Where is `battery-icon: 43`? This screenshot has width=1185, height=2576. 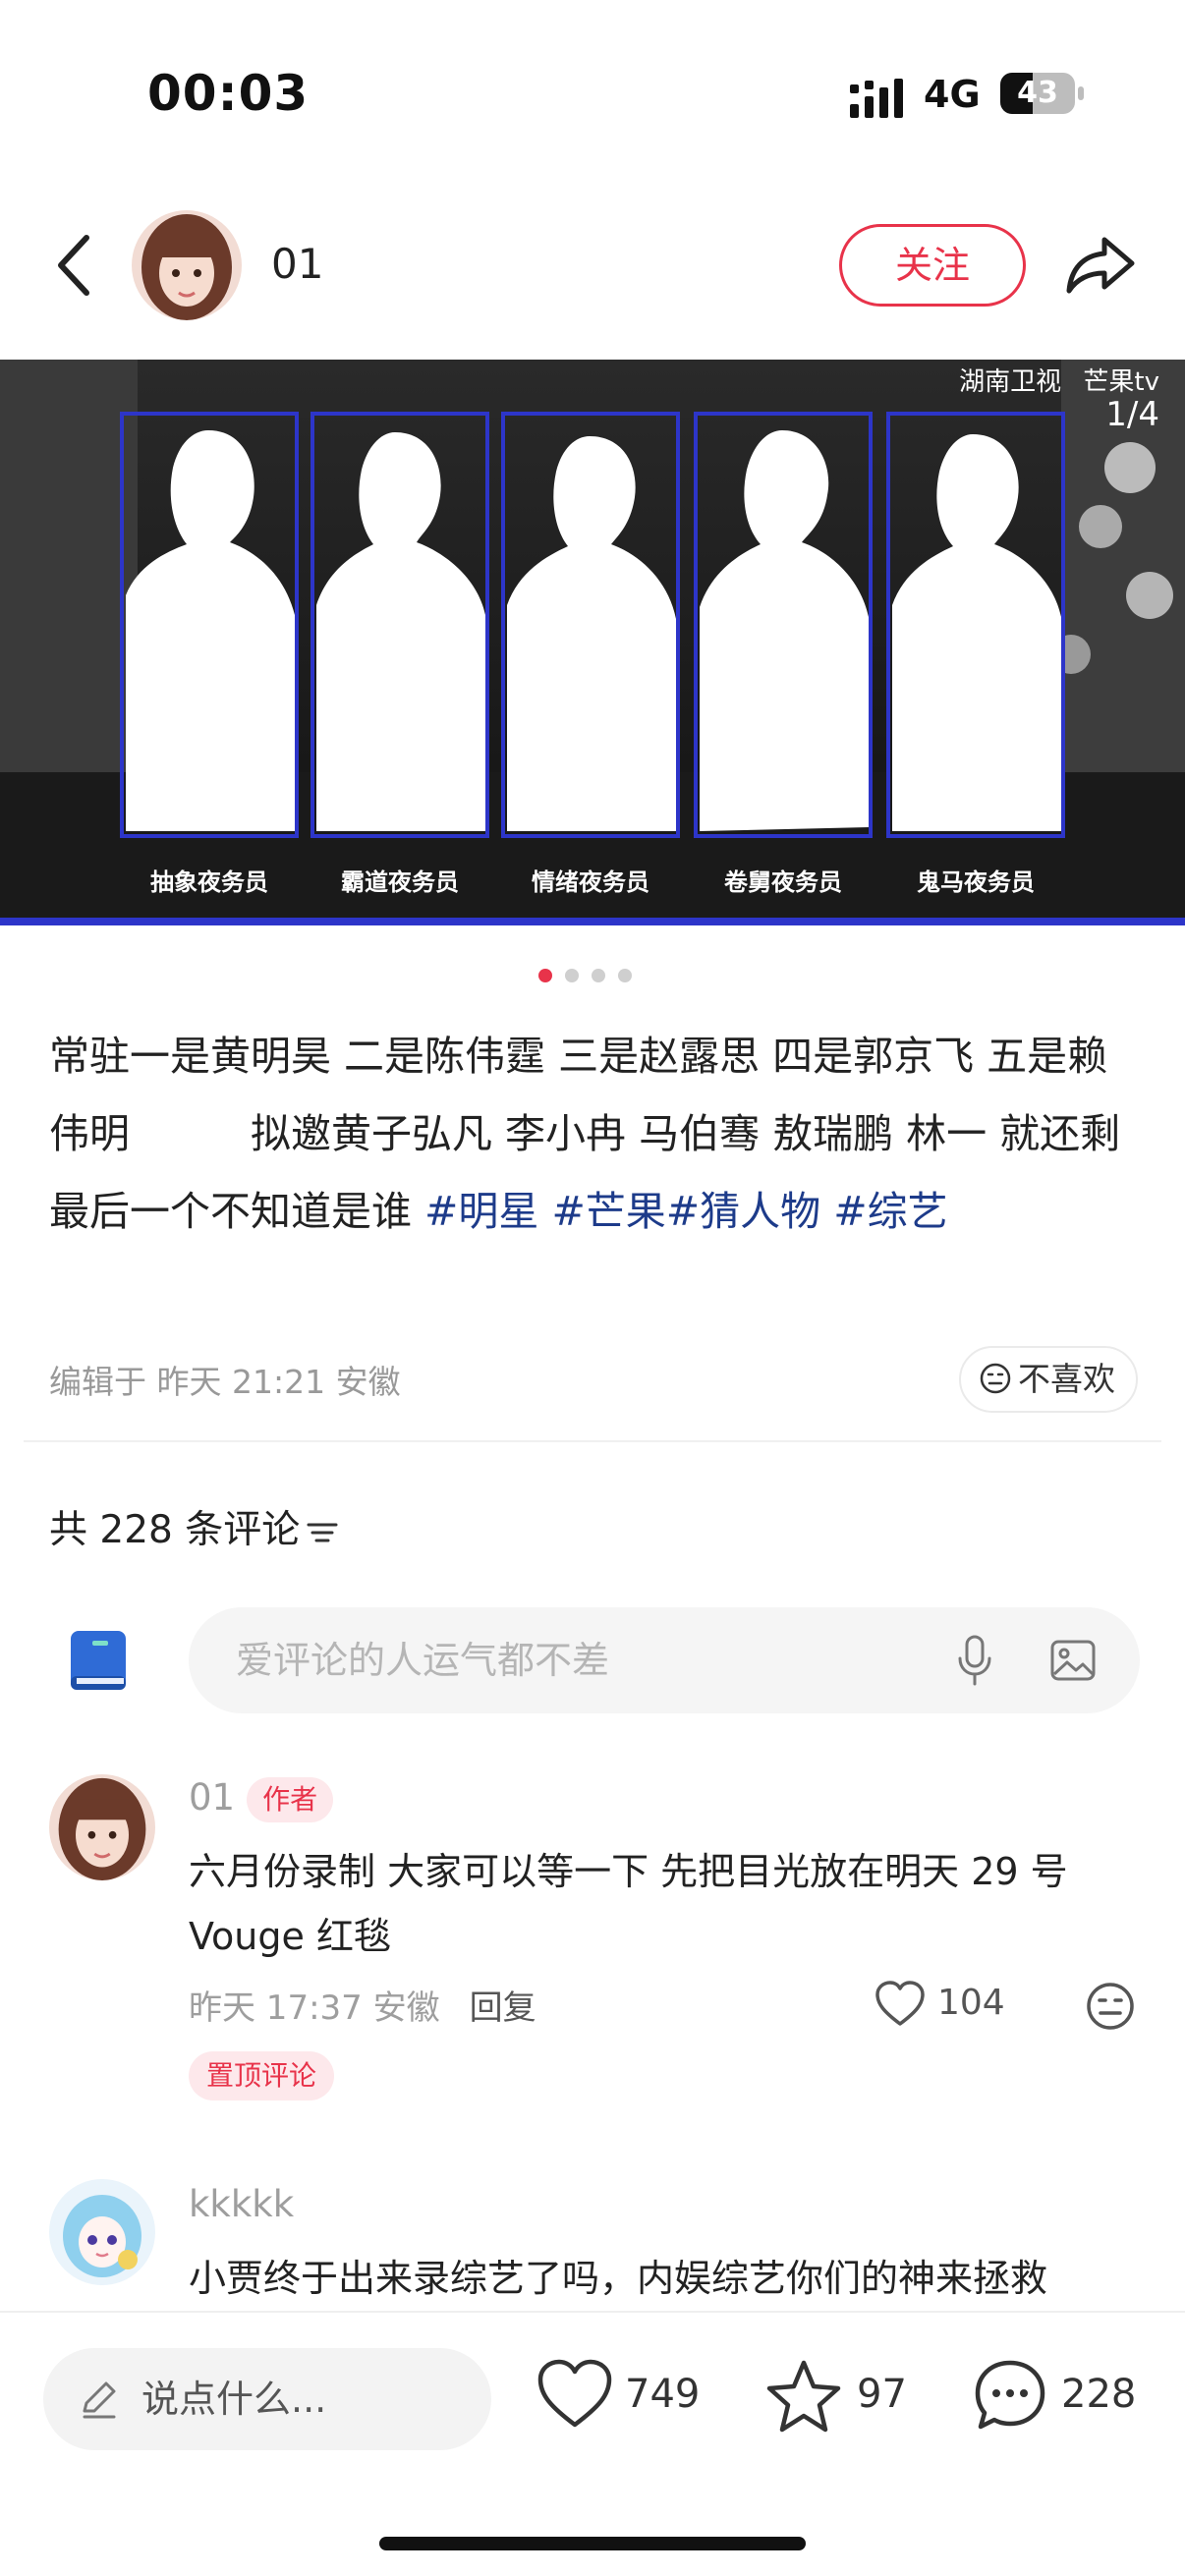
battery-icon: 43 is located at coordinates (1038, 93).